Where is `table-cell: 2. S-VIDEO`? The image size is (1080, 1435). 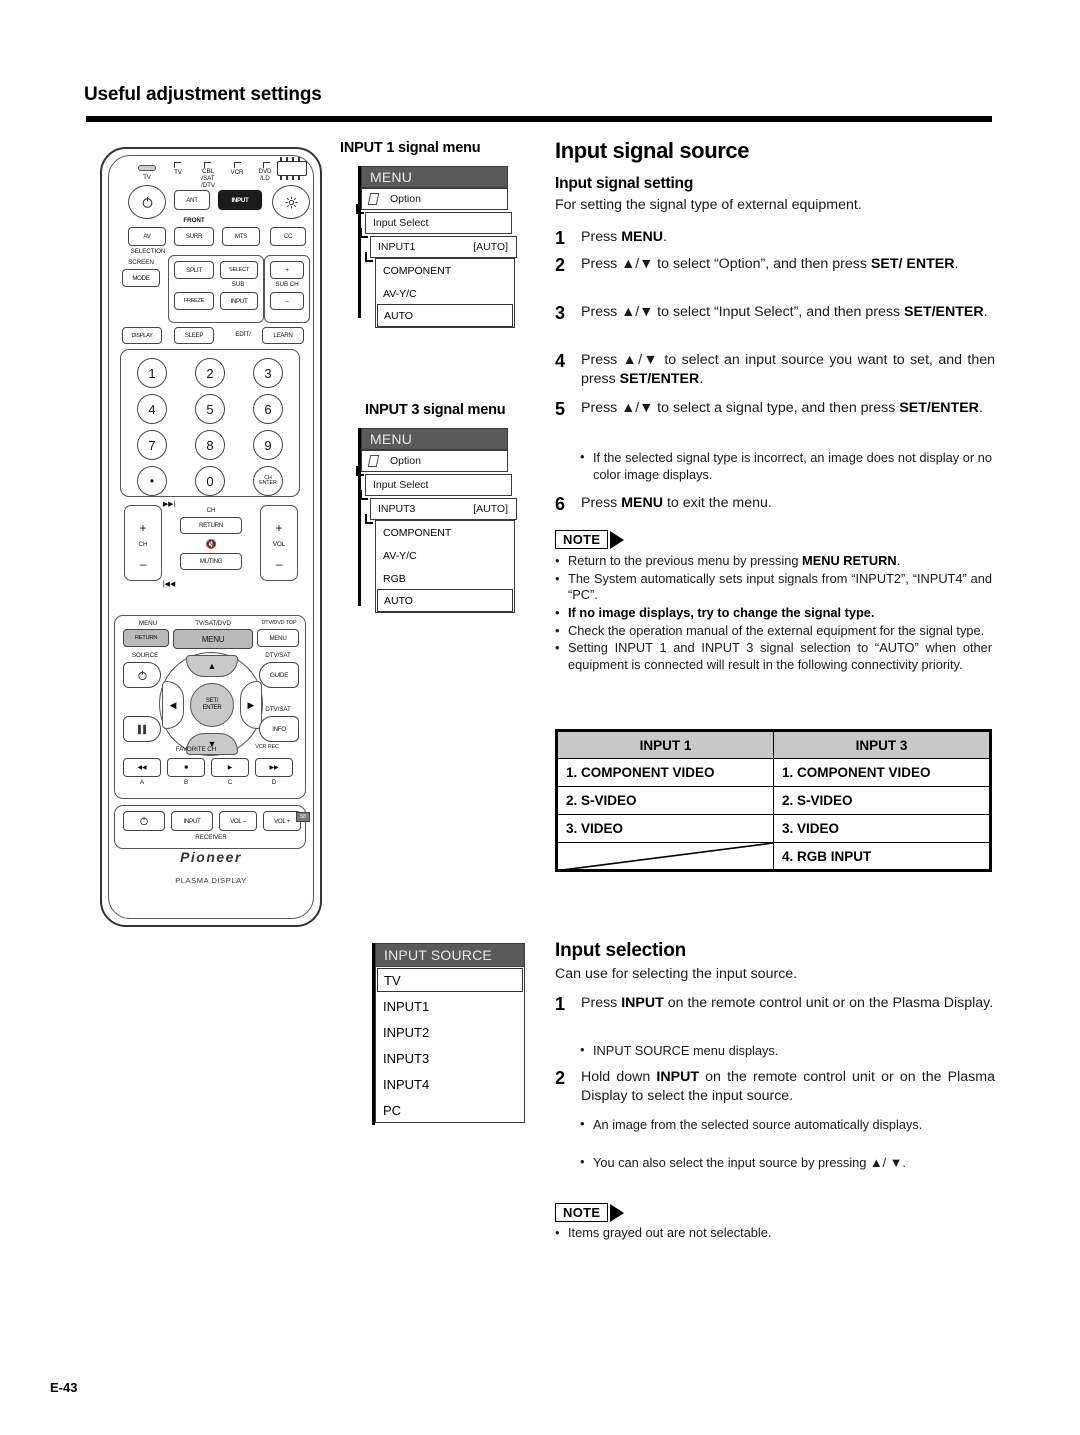
table-cell: 2. S-VIDEO is located at coordinates (665, 800).